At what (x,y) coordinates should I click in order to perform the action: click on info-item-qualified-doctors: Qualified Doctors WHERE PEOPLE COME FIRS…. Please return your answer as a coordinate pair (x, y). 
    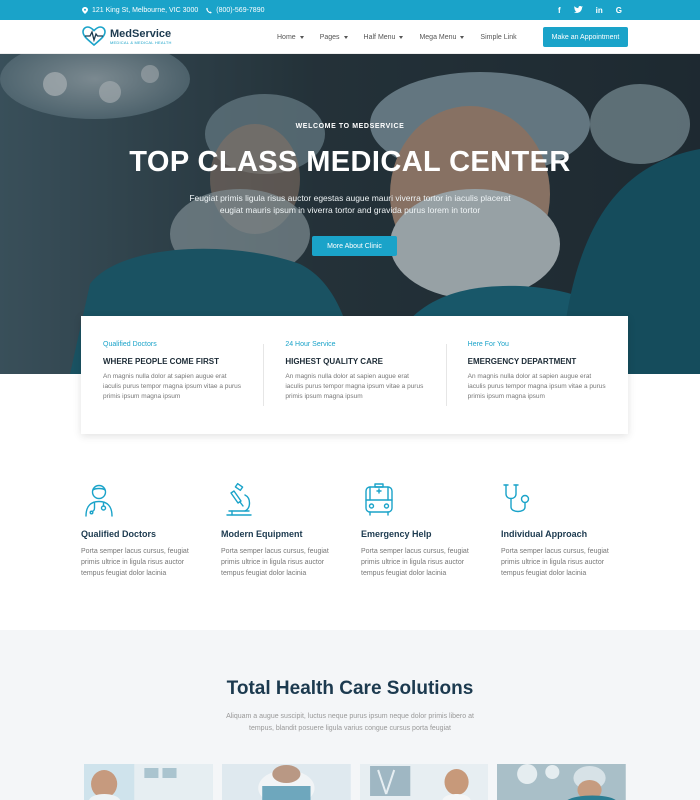
    Looking at the image, I should click on (172, 375).